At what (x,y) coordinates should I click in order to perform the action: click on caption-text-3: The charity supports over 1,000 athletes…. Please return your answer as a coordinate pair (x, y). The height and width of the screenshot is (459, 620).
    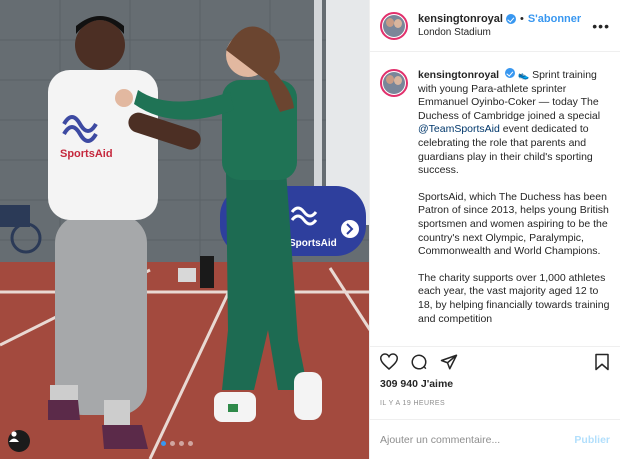
    Looking at the image, I should click on (514, 298).